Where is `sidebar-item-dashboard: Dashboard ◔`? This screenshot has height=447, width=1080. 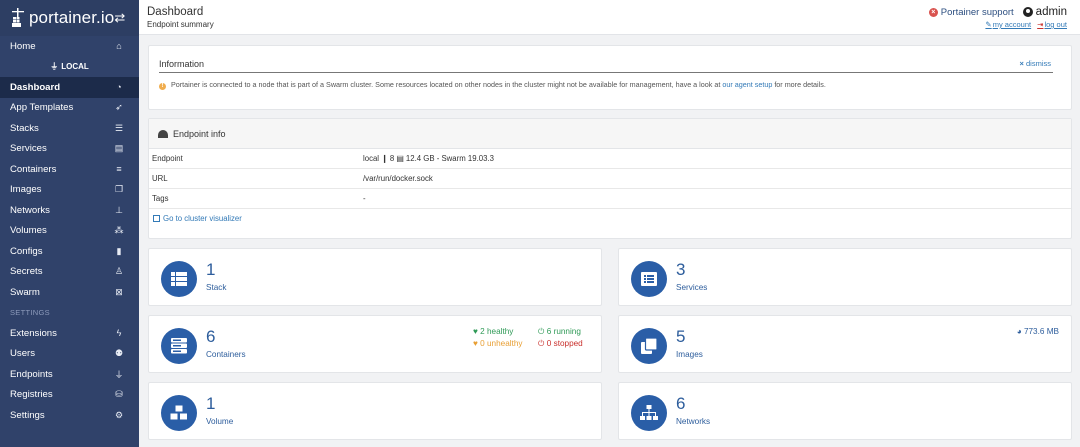 sidebar-item-dashboard: Dashboard ◔ is located at coordinates (69, 87).